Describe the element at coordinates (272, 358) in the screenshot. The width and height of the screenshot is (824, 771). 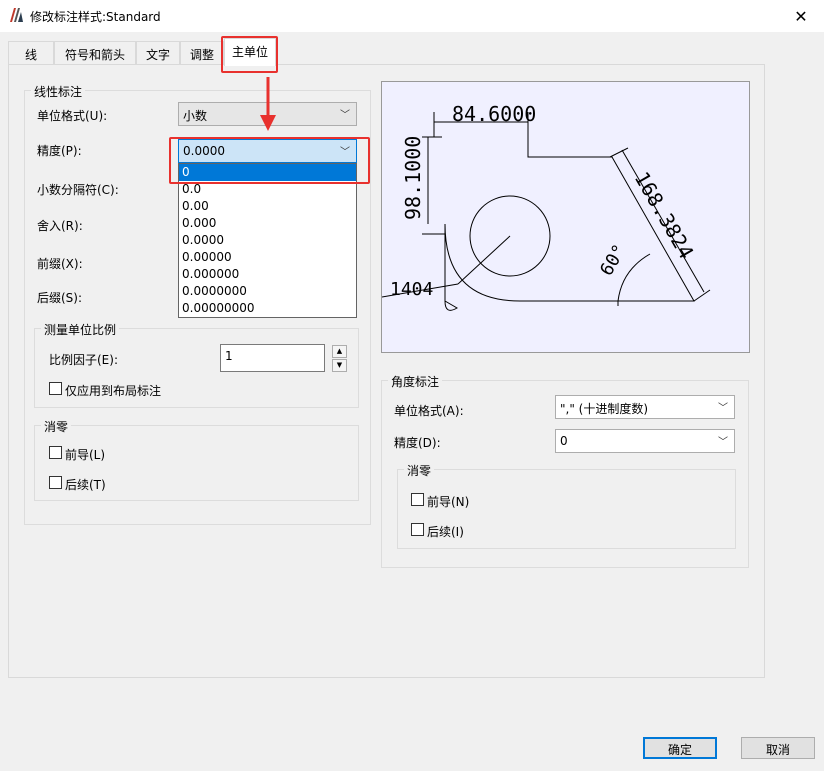
I see `scale-factor-input: 1` at that location.